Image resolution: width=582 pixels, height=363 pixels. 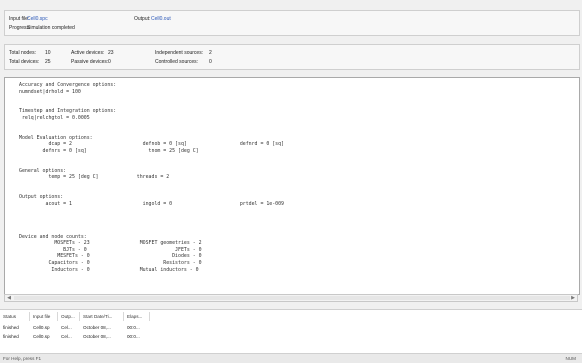 I want to click on horizontal-scrollbar: ◀ ▶, so click(x=291, y=298).